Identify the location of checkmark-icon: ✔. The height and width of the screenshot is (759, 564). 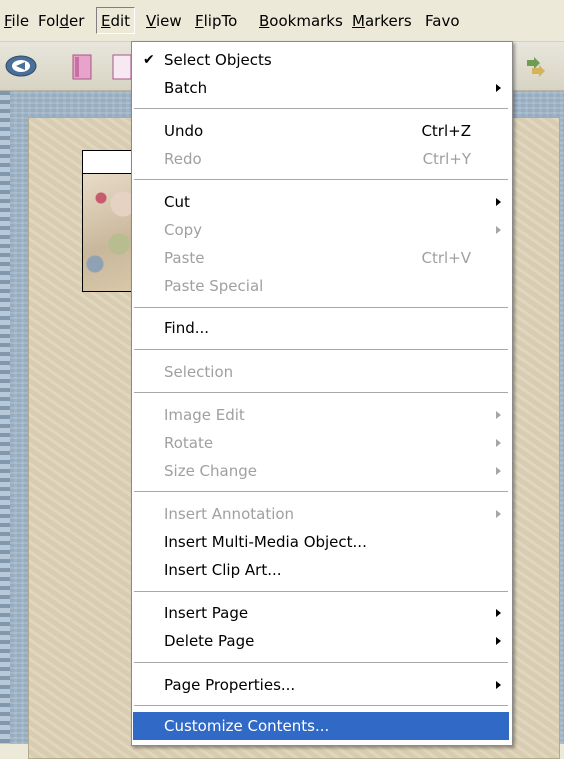
(149, 60).